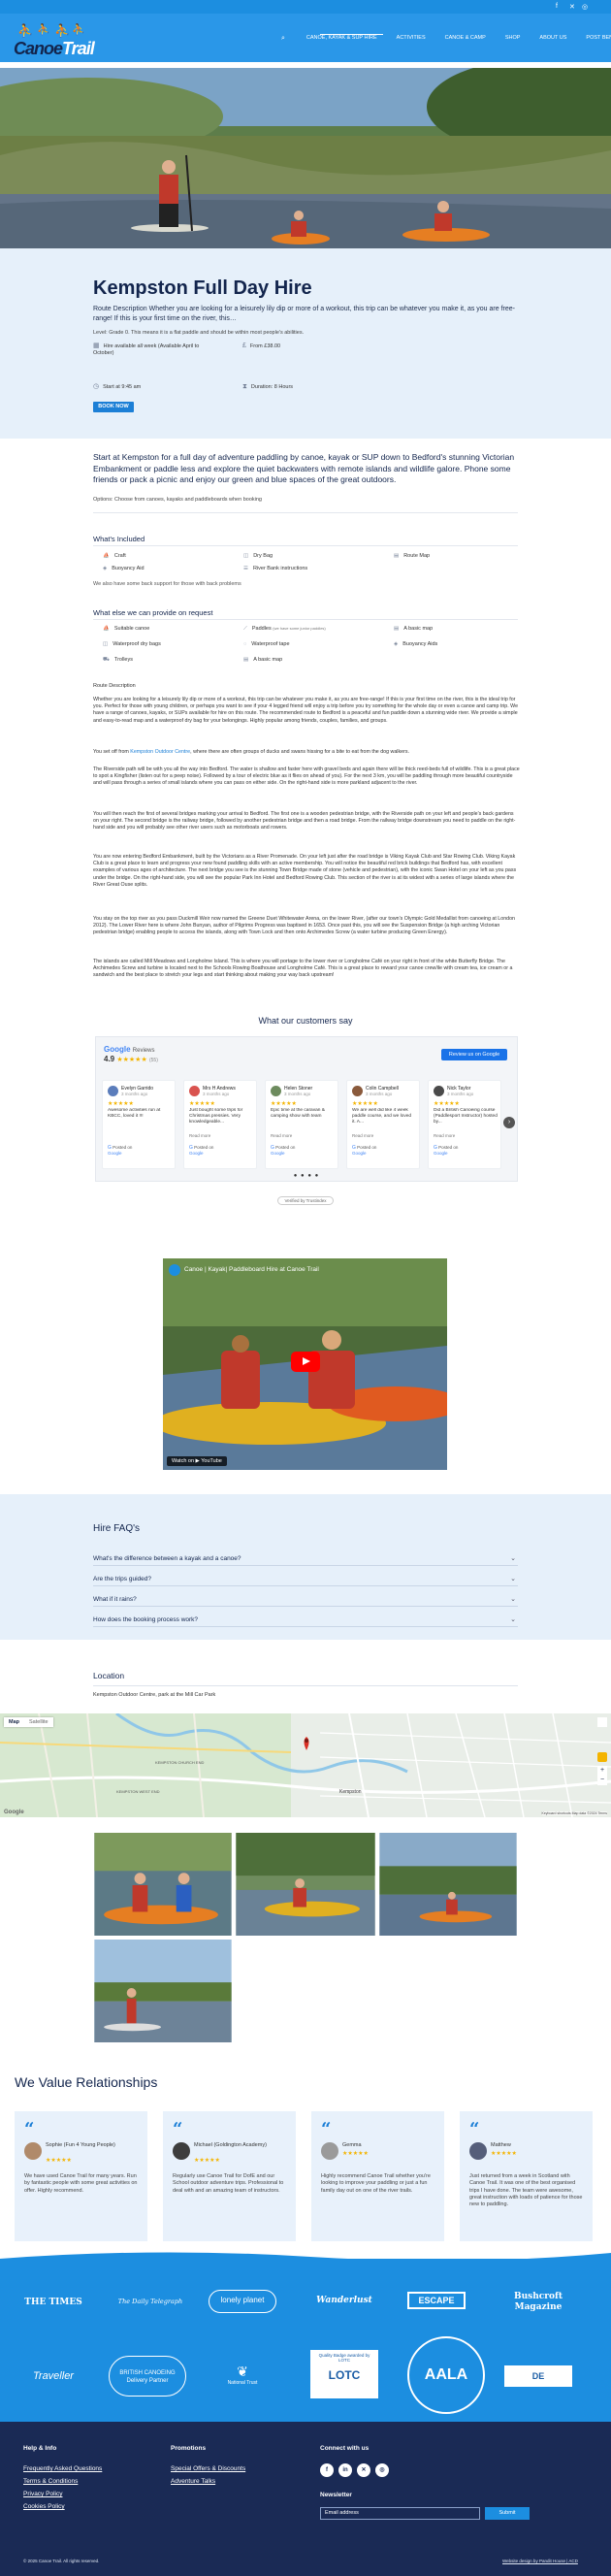 The width and height of the screenshot is (611, 2576). Describe the element at coordinates (275, 568) in the screenshot. I see `included-item: ☰ River Bank instructions` at that location.